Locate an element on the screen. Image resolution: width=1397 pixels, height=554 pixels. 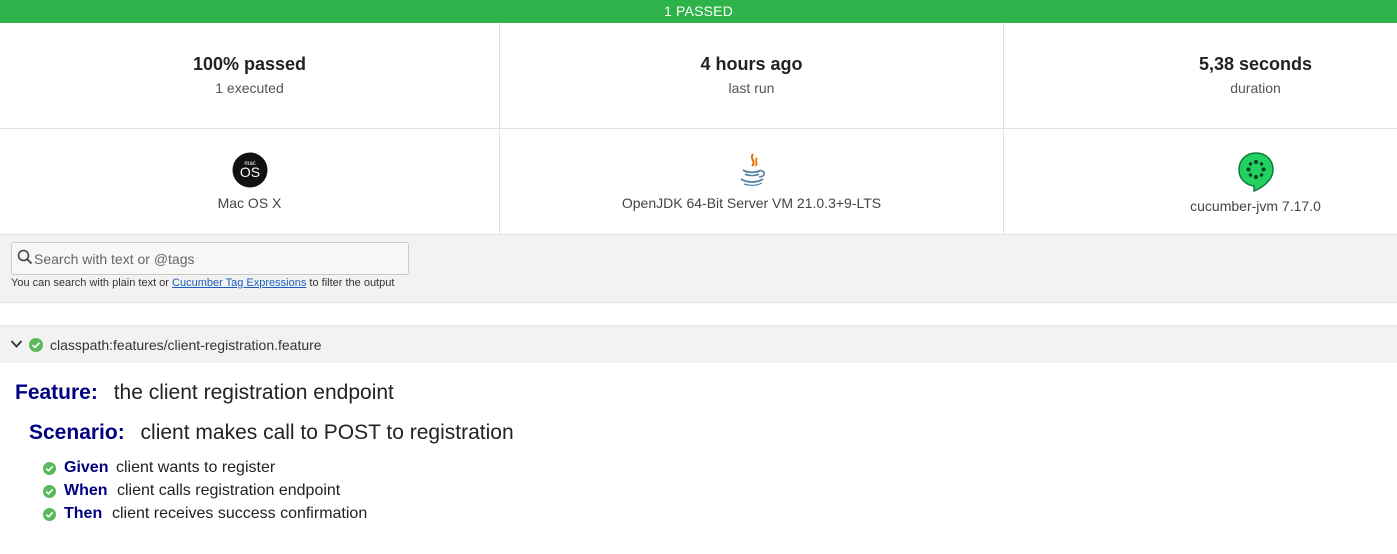
macos-icon: mac OS is located at coordinates (249, 170).